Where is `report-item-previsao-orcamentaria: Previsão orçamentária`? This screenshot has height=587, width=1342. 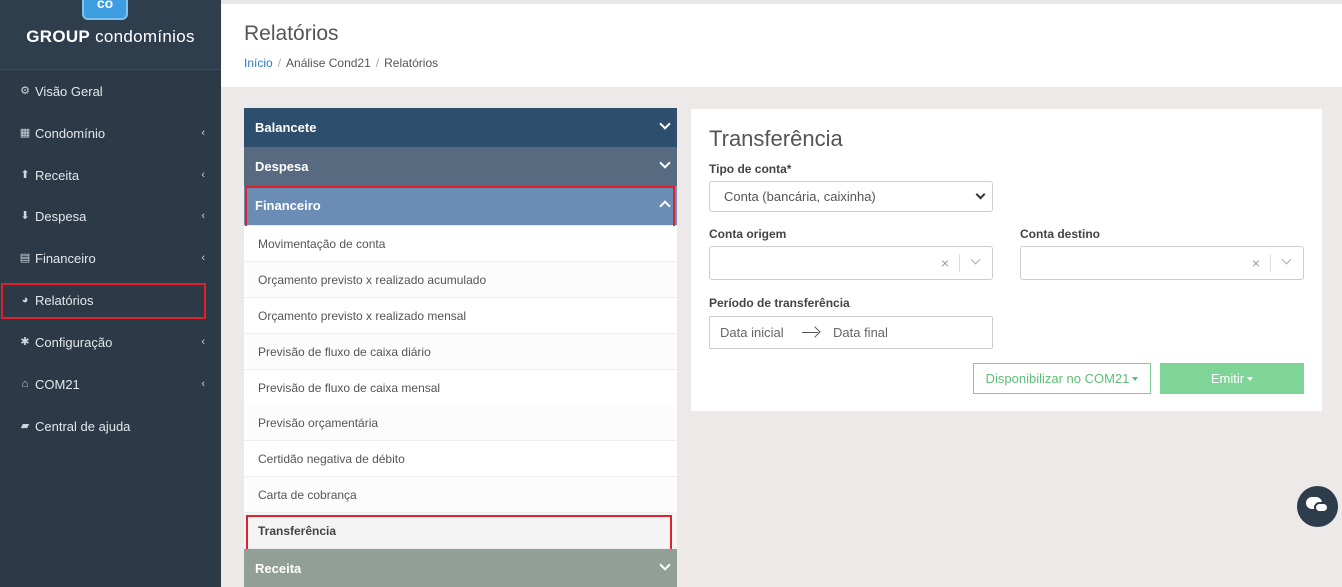
report-item-previsao-orcamentaria: Previsão orçamentária is located at coordinates (460, 423).